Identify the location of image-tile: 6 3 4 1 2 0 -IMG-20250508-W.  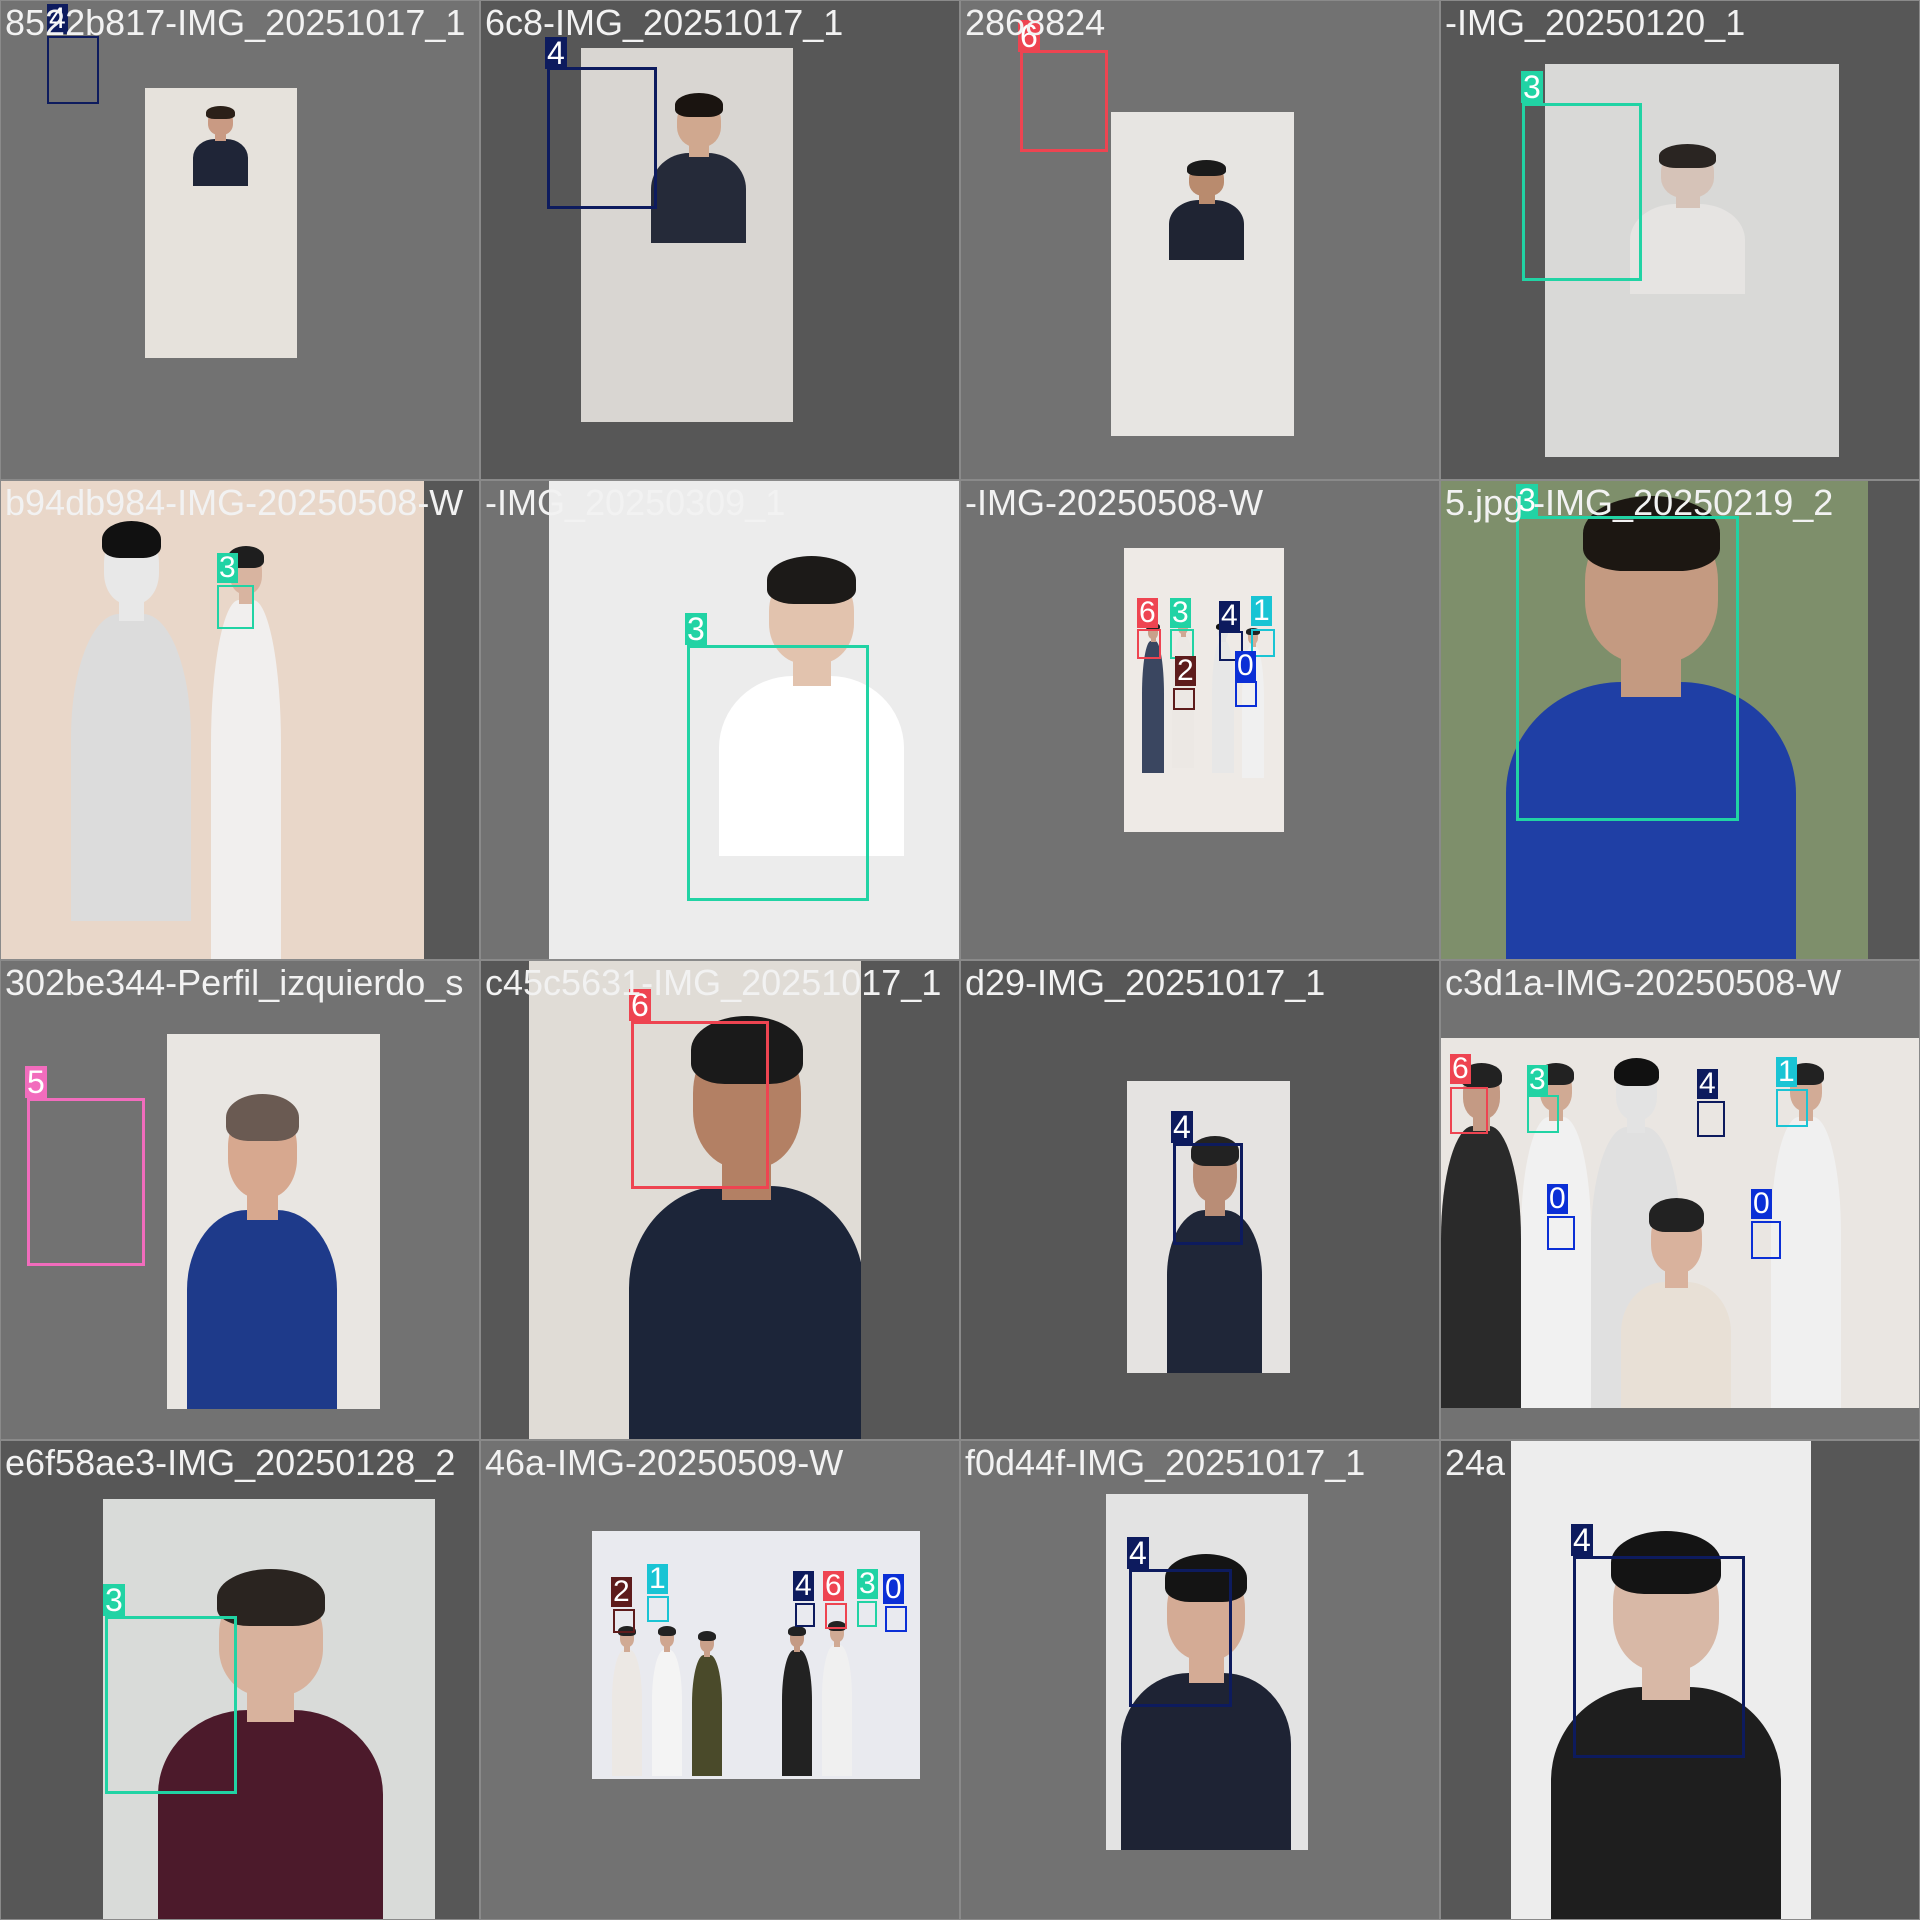
(1200, 720).